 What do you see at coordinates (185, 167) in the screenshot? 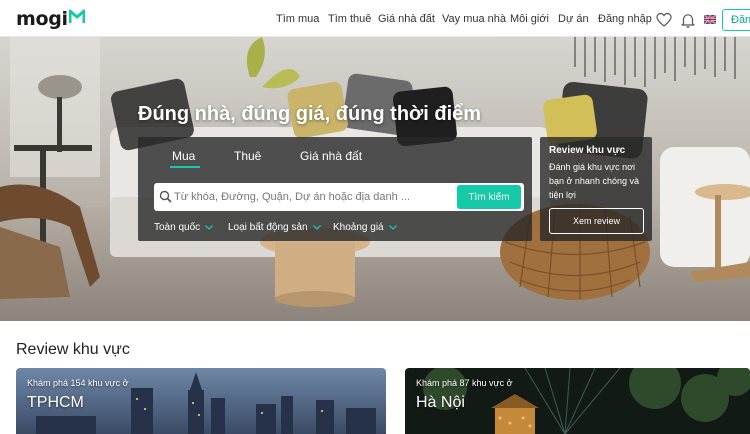
I see `active-tab-indicator` at bounding box center [185, 167].